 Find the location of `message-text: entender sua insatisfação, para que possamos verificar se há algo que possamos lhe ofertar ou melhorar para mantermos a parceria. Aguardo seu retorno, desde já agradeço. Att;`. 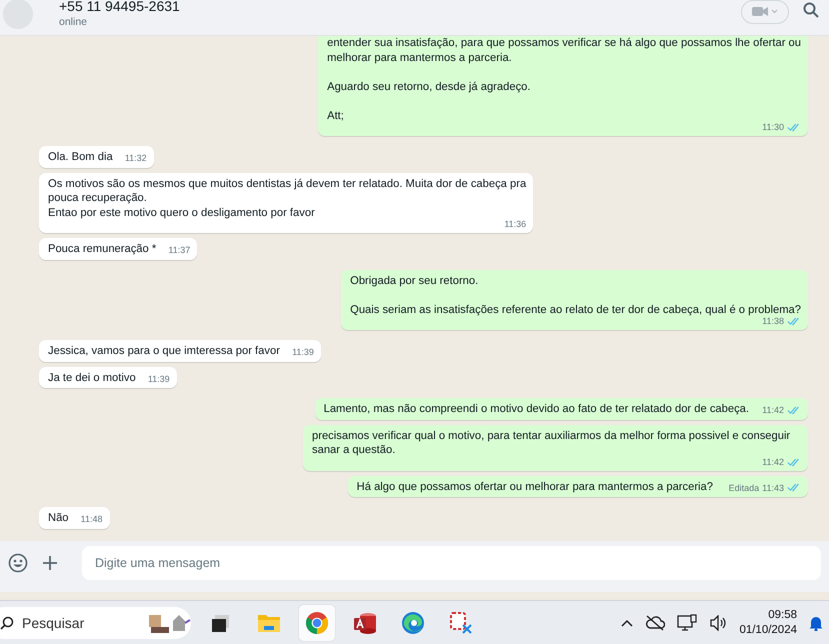

message-text: entender sua insatisfação, para que possamos verificar se há algo que possamos lhe ofertar ou melhorar para mantermos a parceria. Aguardo seu retorno, desde já agradeço. Att; is located at coordinates (564, 79).